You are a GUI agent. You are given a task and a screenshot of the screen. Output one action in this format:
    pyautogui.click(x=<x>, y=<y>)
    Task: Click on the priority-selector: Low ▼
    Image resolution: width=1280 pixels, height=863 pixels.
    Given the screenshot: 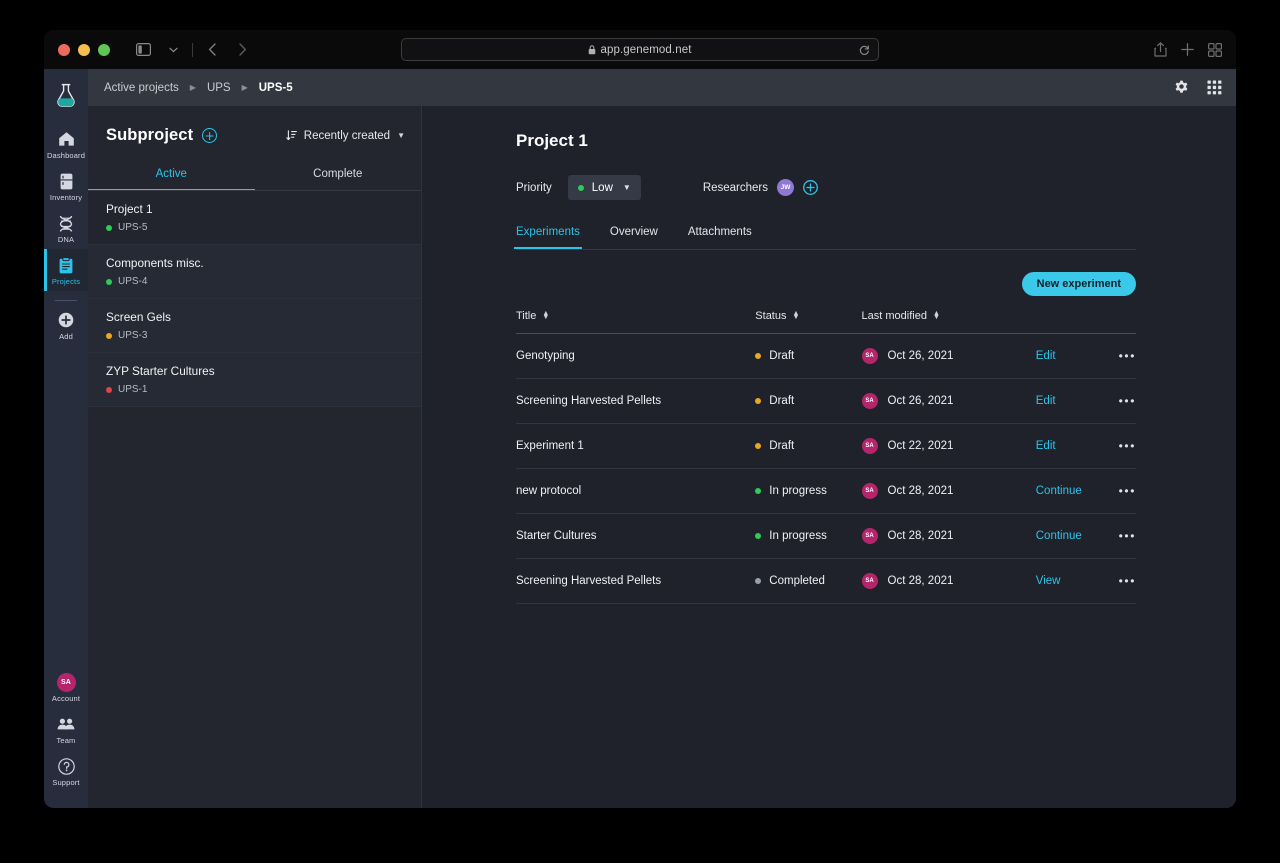 What is the action you would take?
    pyautogui.click(x=604, y=187)
    